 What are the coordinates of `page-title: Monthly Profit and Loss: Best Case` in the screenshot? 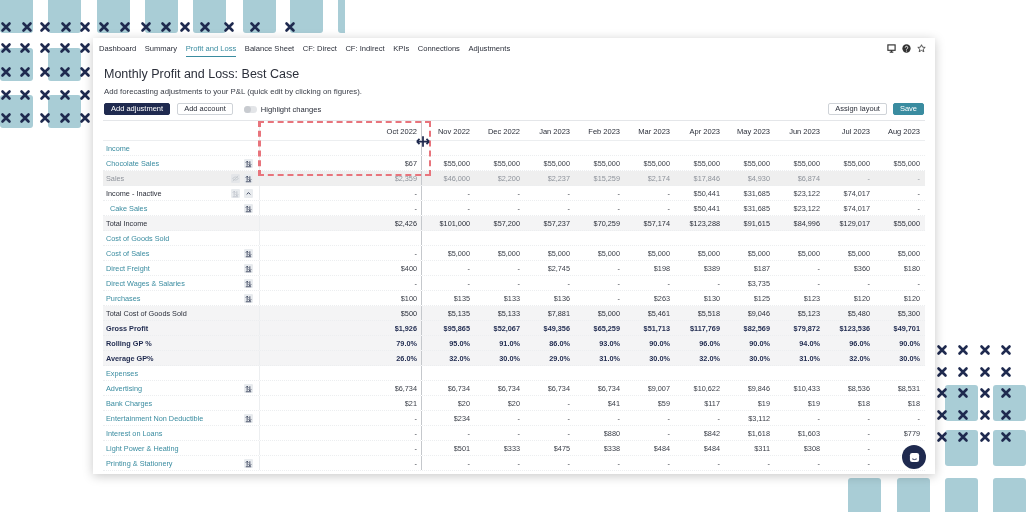 It's located at (202, 74).